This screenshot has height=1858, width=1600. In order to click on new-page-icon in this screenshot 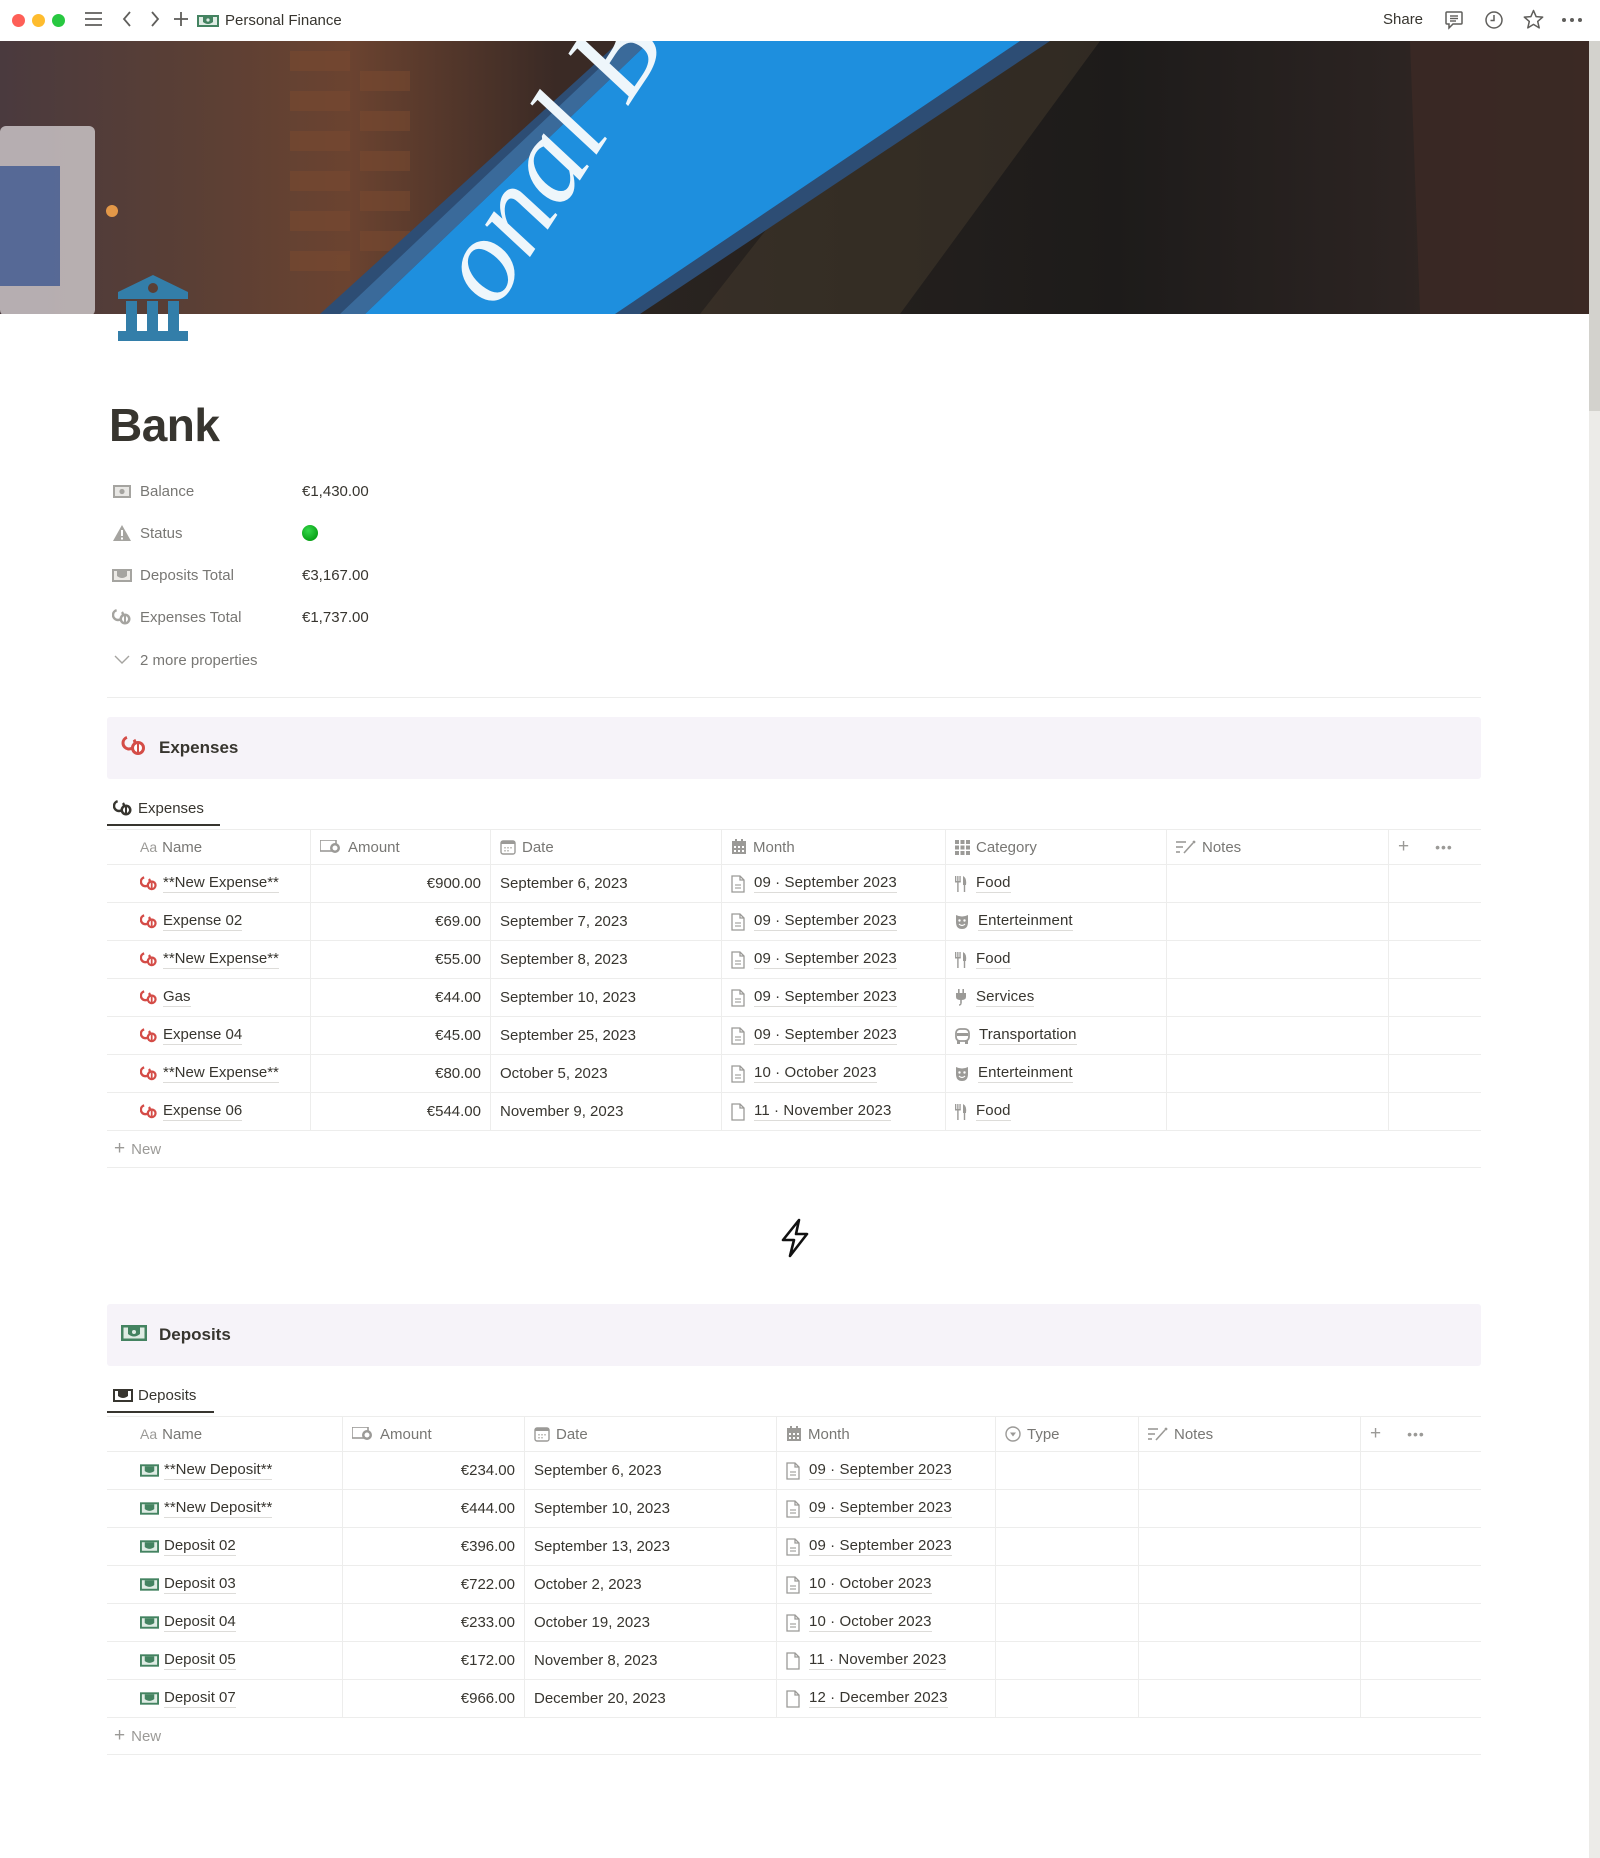, I will do `click(181, 21)`.